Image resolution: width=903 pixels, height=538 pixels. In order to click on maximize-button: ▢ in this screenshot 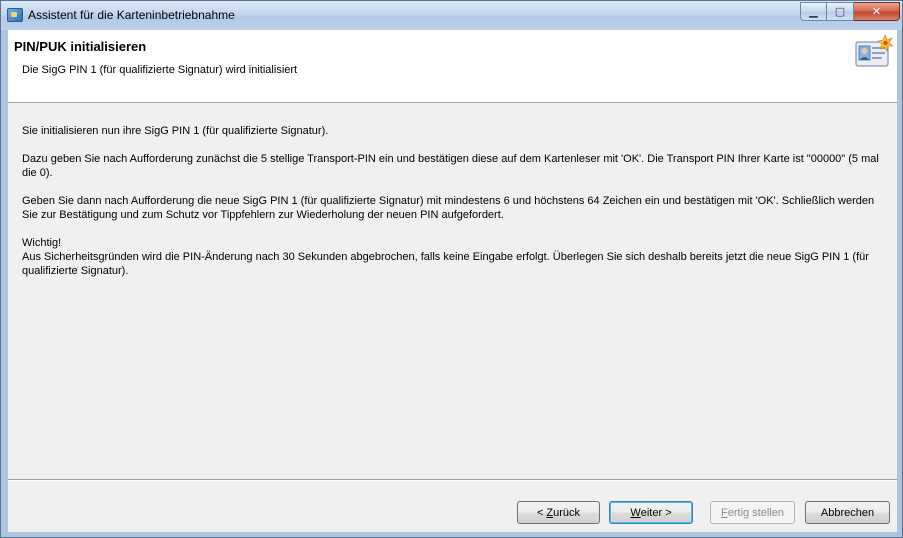, I will do `click(840, 11)`.